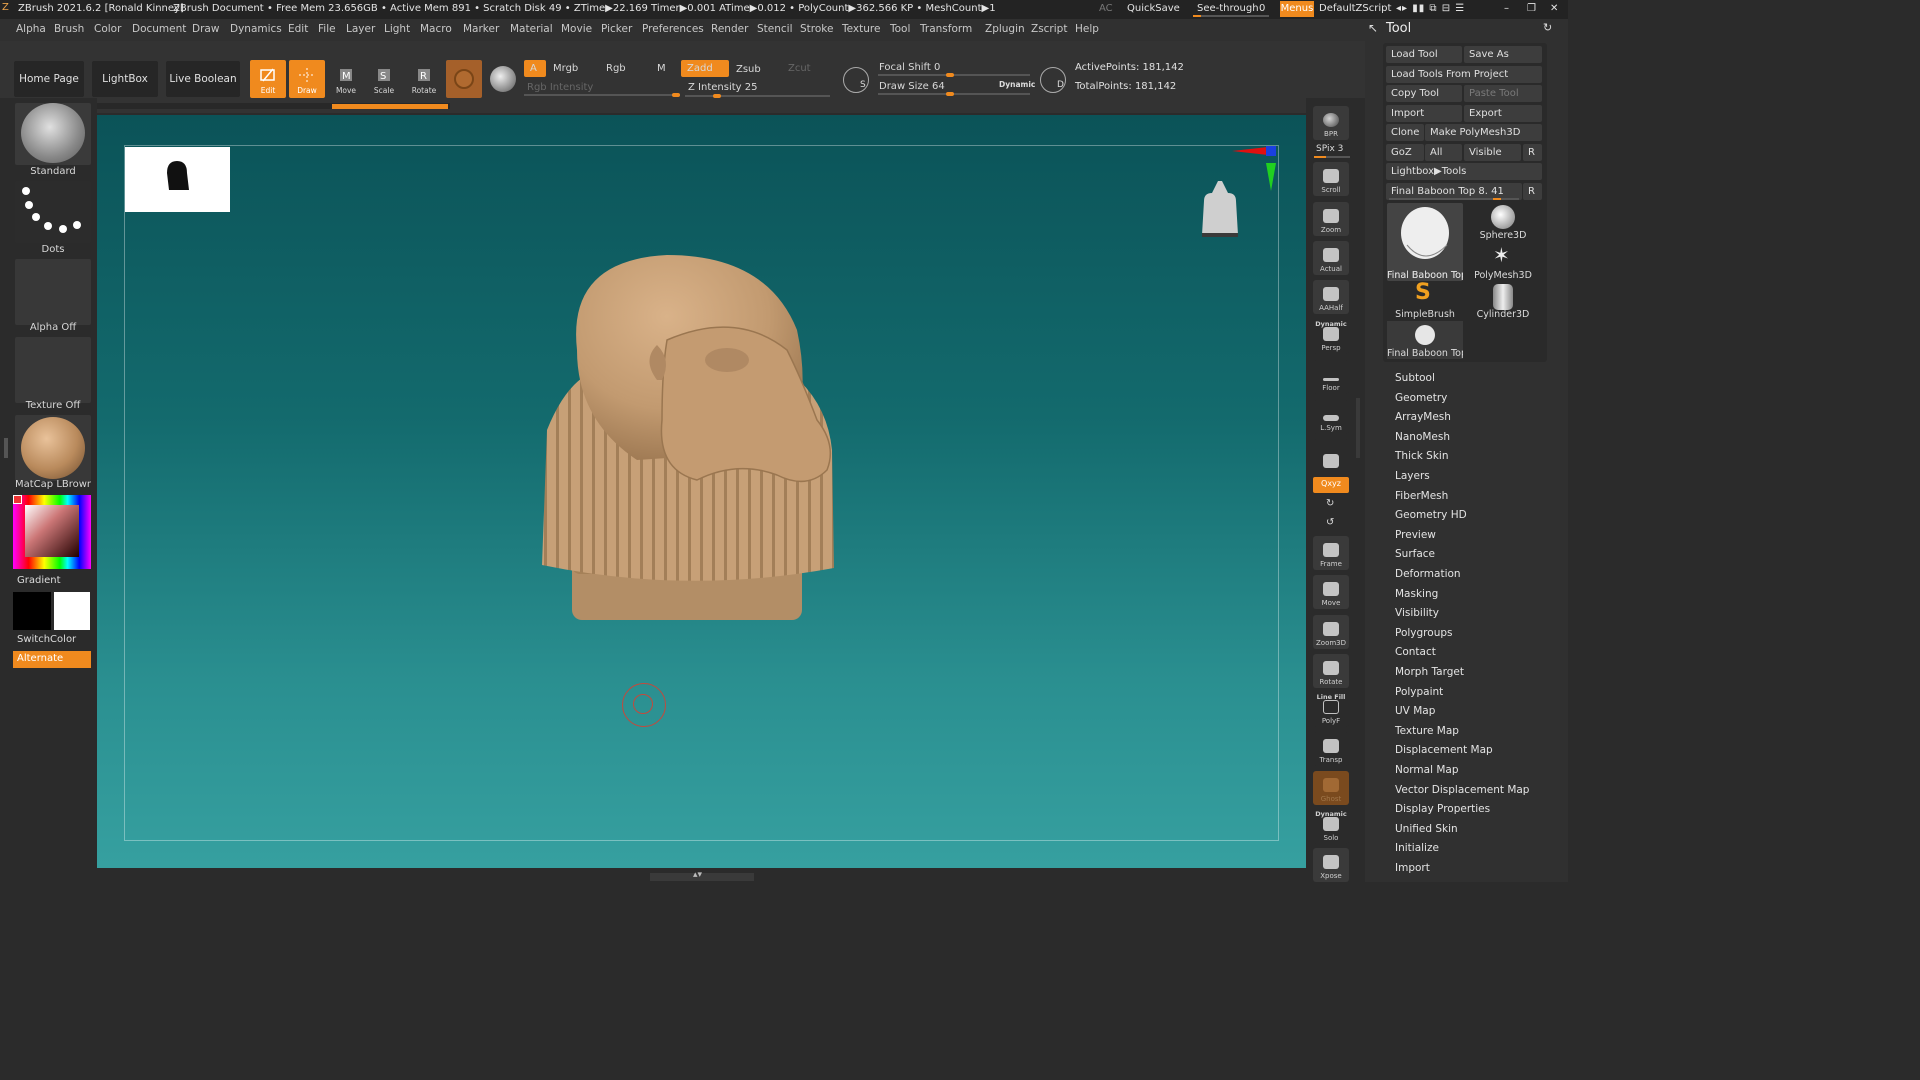 The height and width of the screenshot is (1080, 1920). What do you see at coordinates (1087, 29) in the screenshot?
I see `menu-help: Help` at bounding box center [1087, 29].